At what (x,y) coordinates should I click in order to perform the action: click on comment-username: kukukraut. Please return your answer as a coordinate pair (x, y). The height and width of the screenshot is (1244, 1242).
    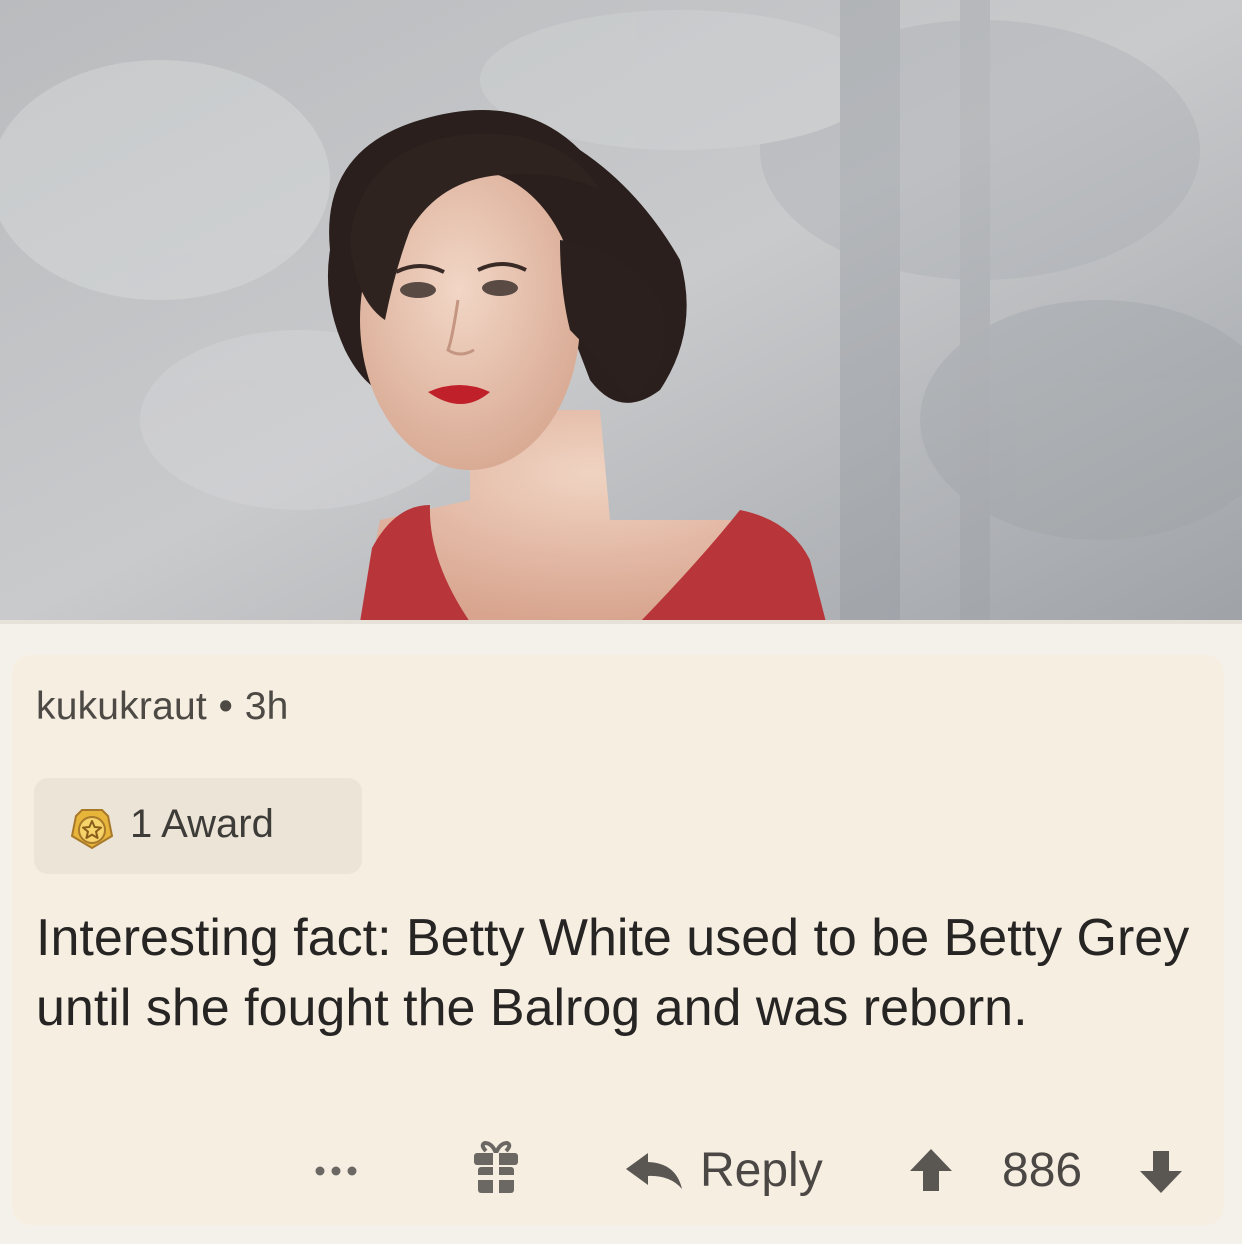
    Looking at the image, I should click on (121, 706).